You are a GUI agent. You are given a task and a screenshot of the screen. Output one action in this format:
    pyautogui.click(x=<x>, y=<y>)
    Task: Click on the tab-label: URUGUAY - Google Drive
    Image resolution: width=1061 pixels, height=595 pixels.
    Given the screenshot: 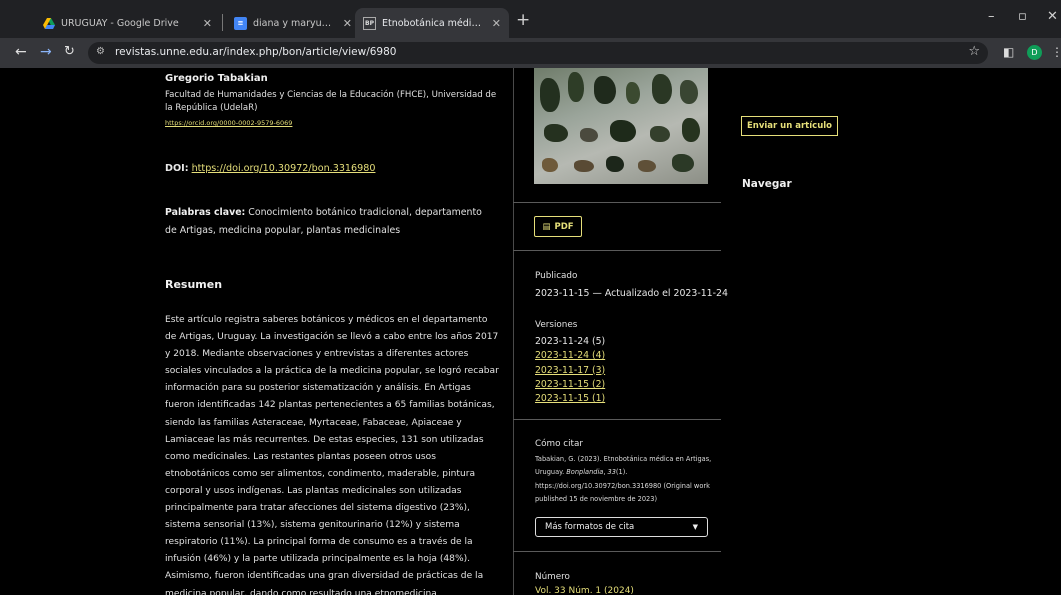 What is the action you would take?
    pyautogui.click(x=120, y=23)
    